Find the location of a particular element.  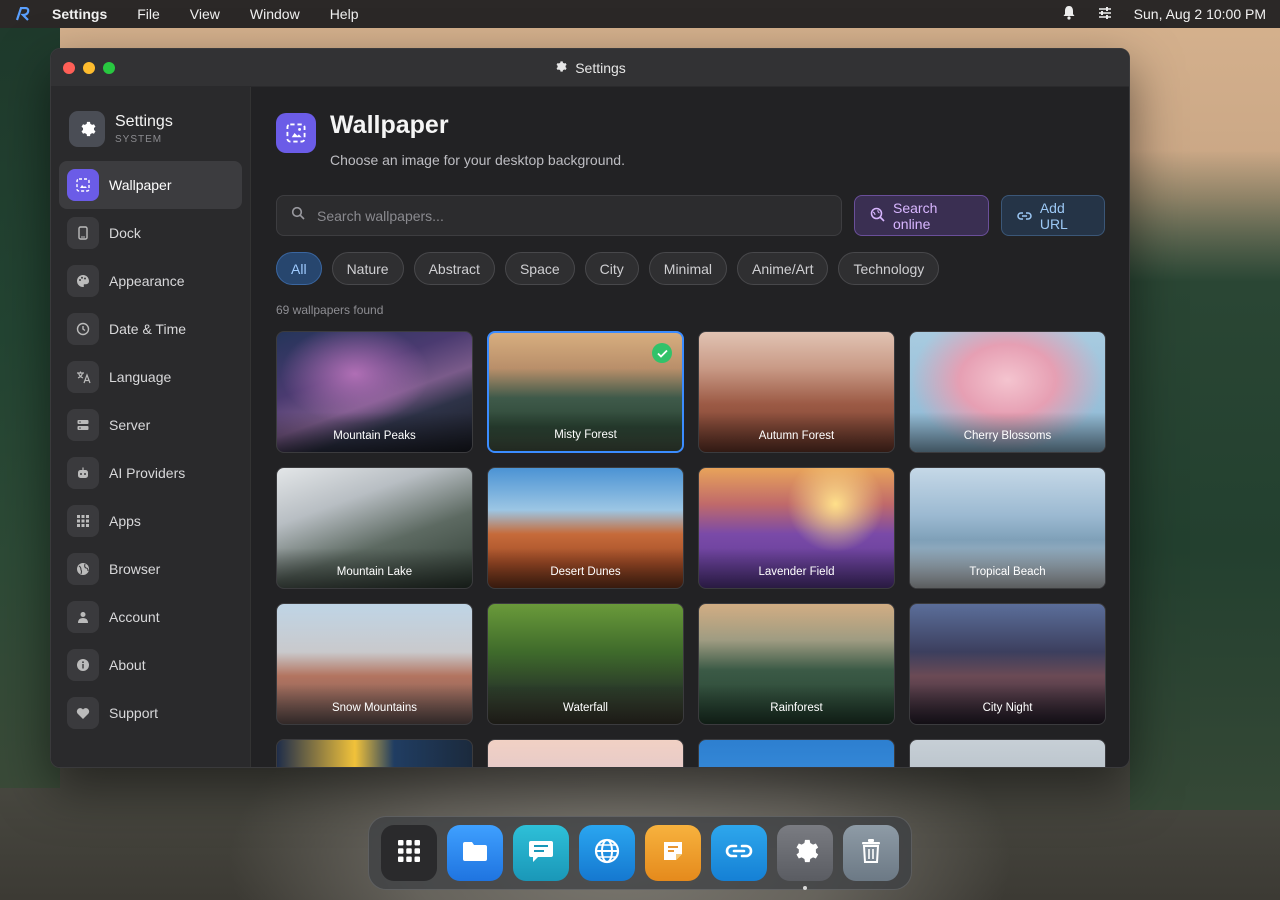

sidebar-item-ai-providers: AI Providers is located at coordinates (150, 473).